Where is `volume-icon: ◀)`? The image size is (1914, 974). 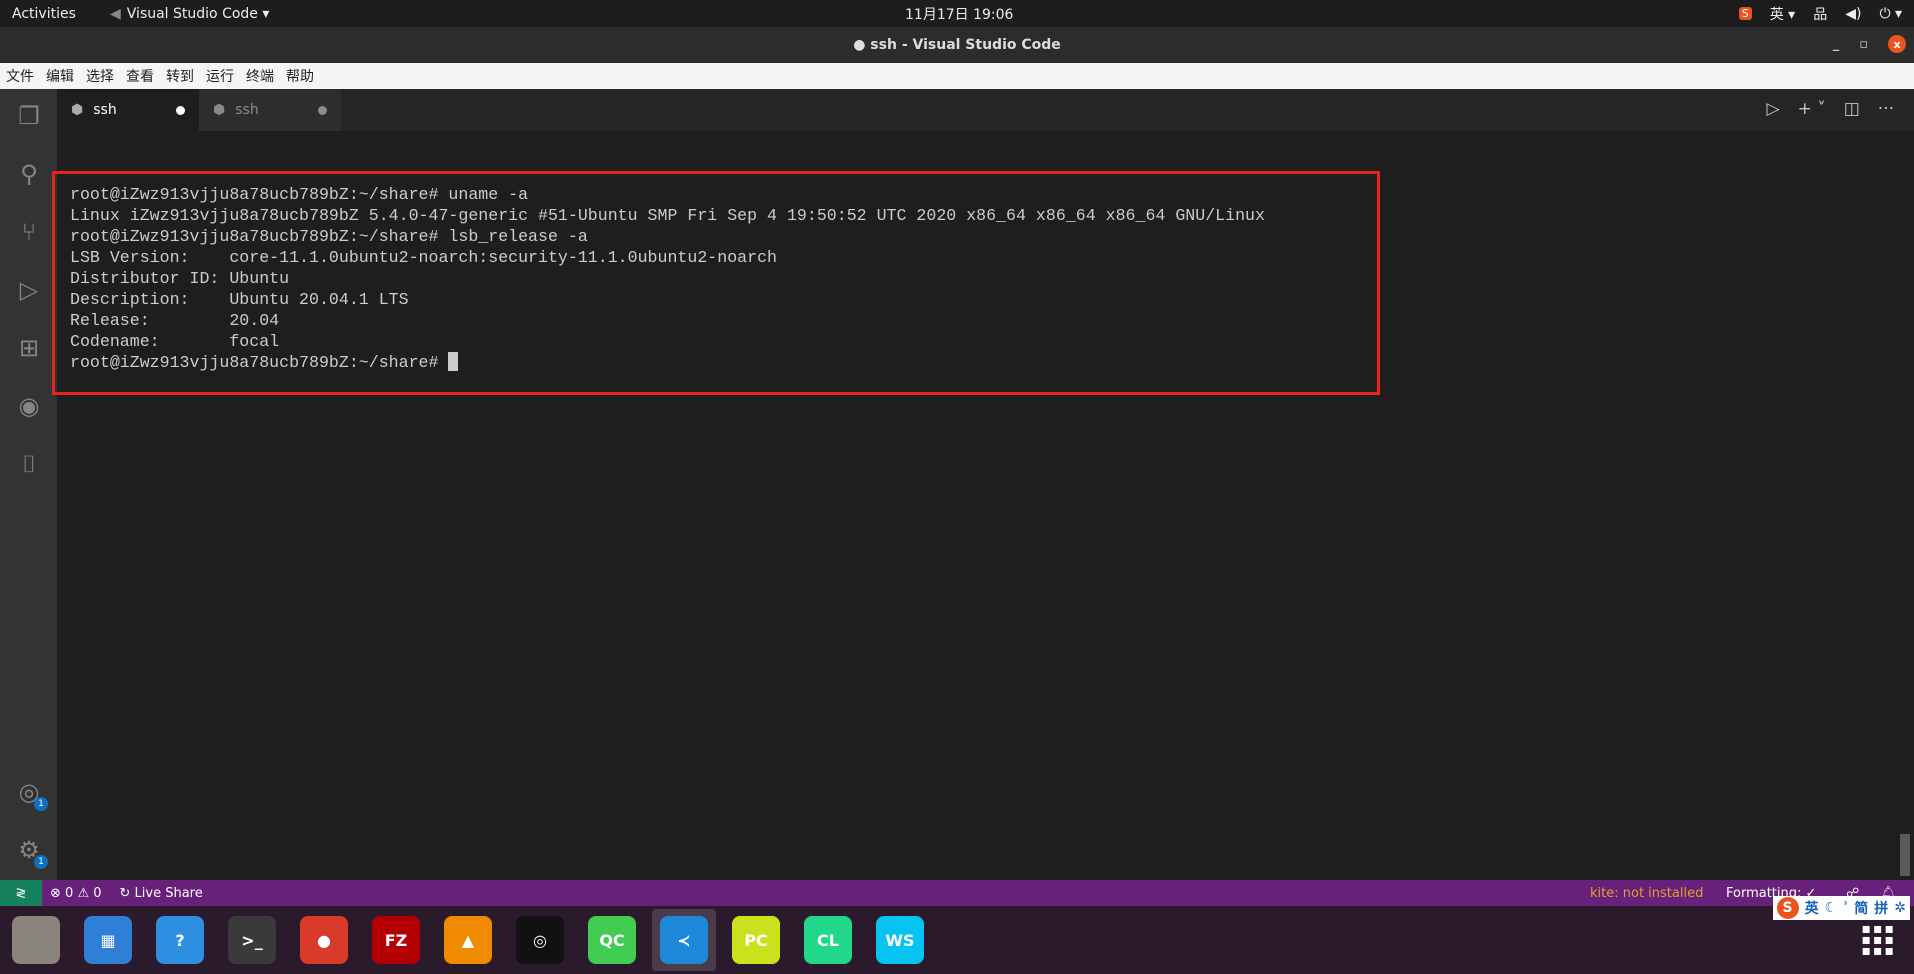
volume-icon: ◀) is located at coordinates (1853, 14).